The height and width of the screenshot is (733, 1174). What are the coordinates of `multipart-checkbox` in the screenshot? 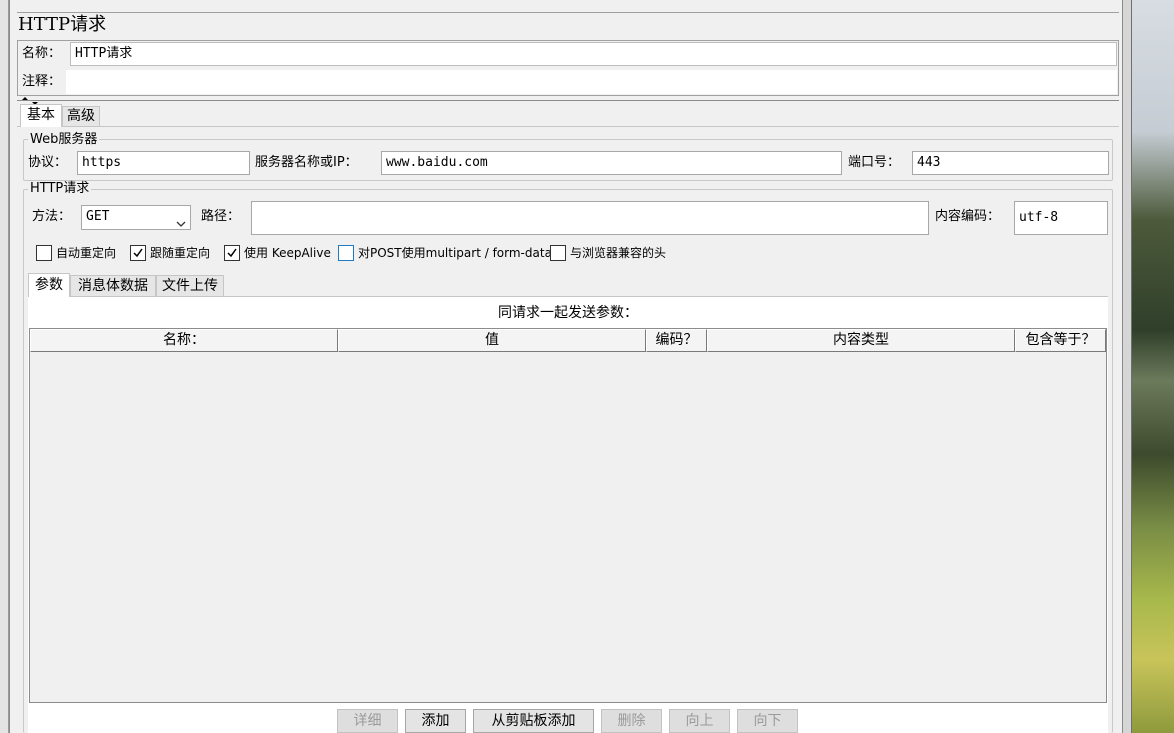 It's located at (346, 253).